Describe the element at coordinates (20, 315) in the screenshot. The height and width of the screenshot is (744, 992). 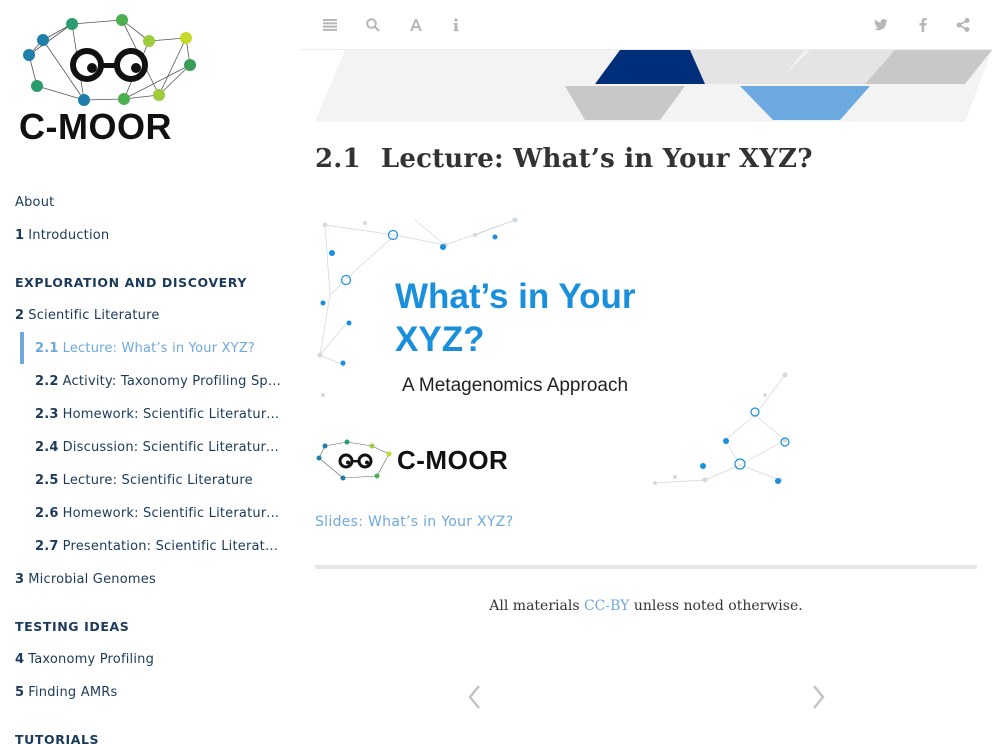
I see `sidebar-item-number: 2` at that location.